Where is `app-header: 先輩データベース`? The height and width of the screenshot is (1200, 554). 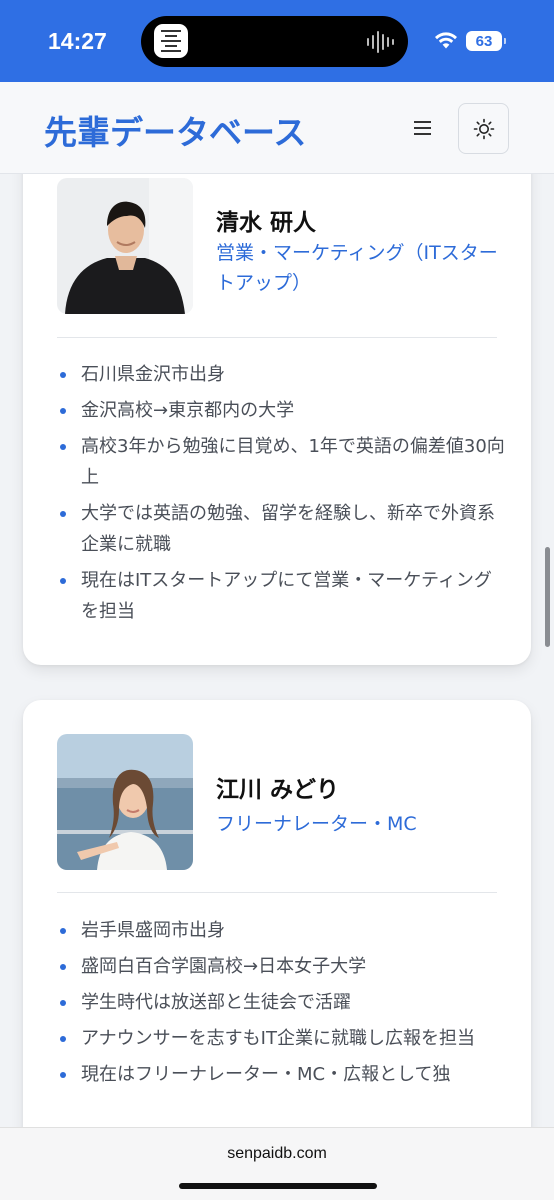
app-header: 先輩データベース is located at coordinates (277, 128).